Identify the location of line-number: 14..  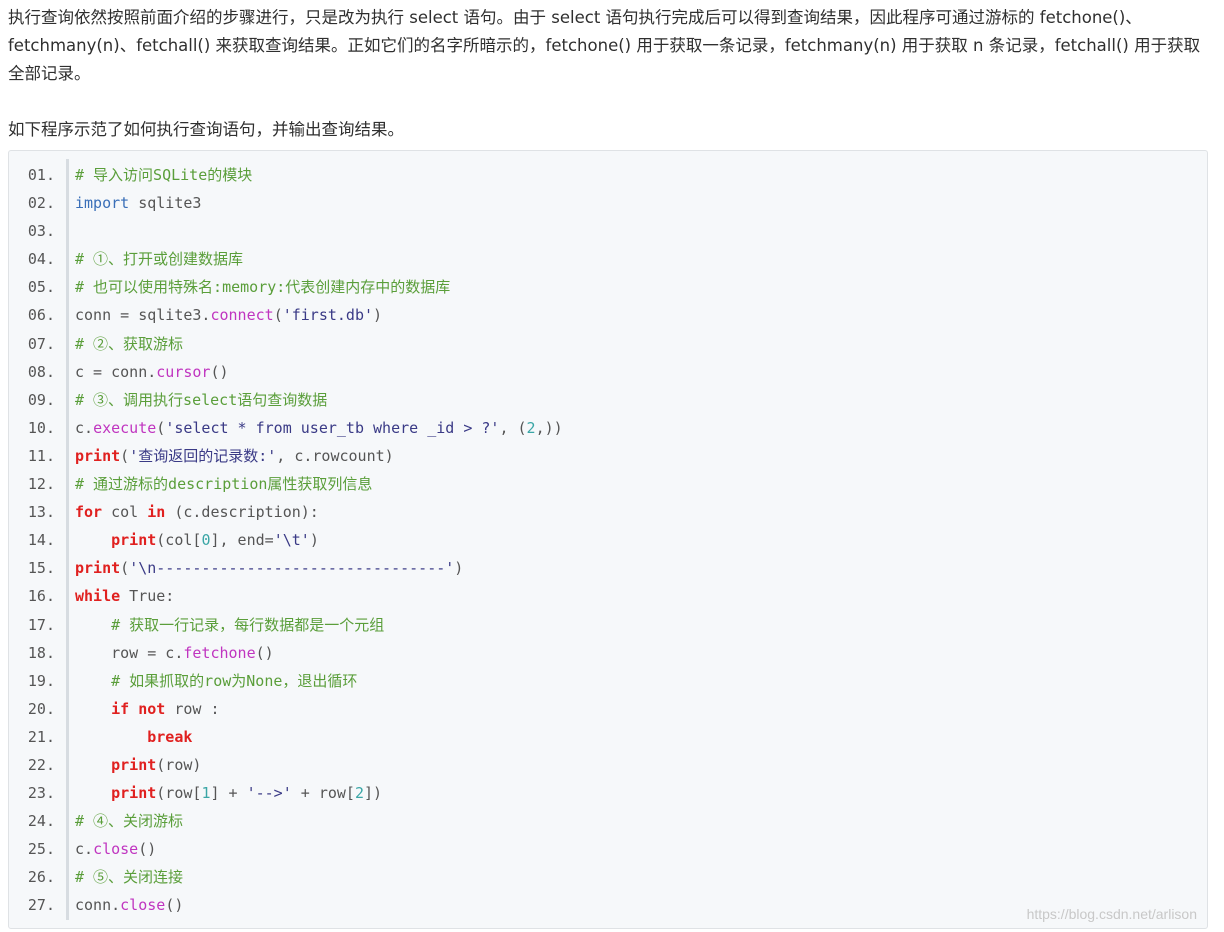
(41, 540).